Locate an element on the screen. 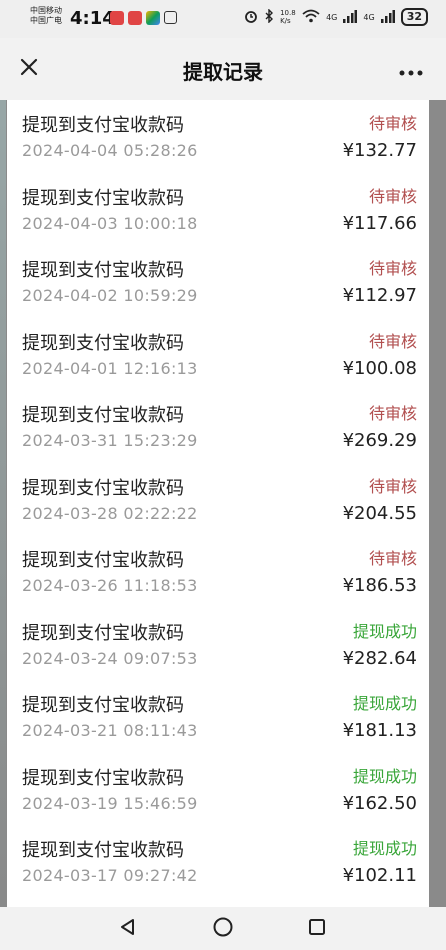 The image size is (446, 950). page-title: 提取记录 is located at coordinates (223, 72).